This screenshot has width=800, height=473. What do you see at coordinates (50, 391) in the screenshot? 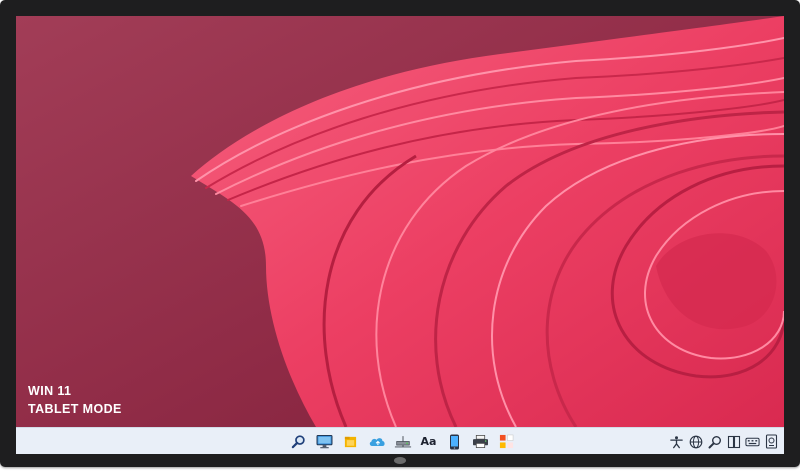
I see `overlay-line-os: WIN 11` at bounding box center [50, 391].